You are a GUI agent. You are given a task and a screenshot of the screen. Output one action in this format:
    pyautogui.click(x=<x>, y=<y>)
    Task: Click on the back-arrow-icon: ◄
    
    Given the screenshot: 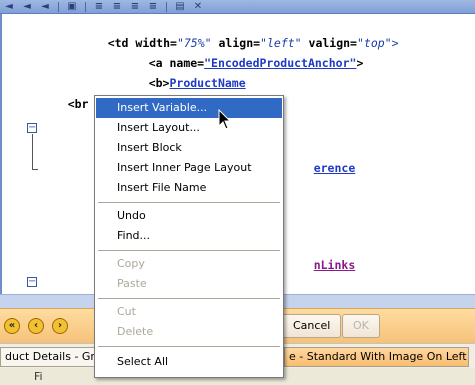 What is the action you would take?
    pyautogui.click(x=9, y=7)
    